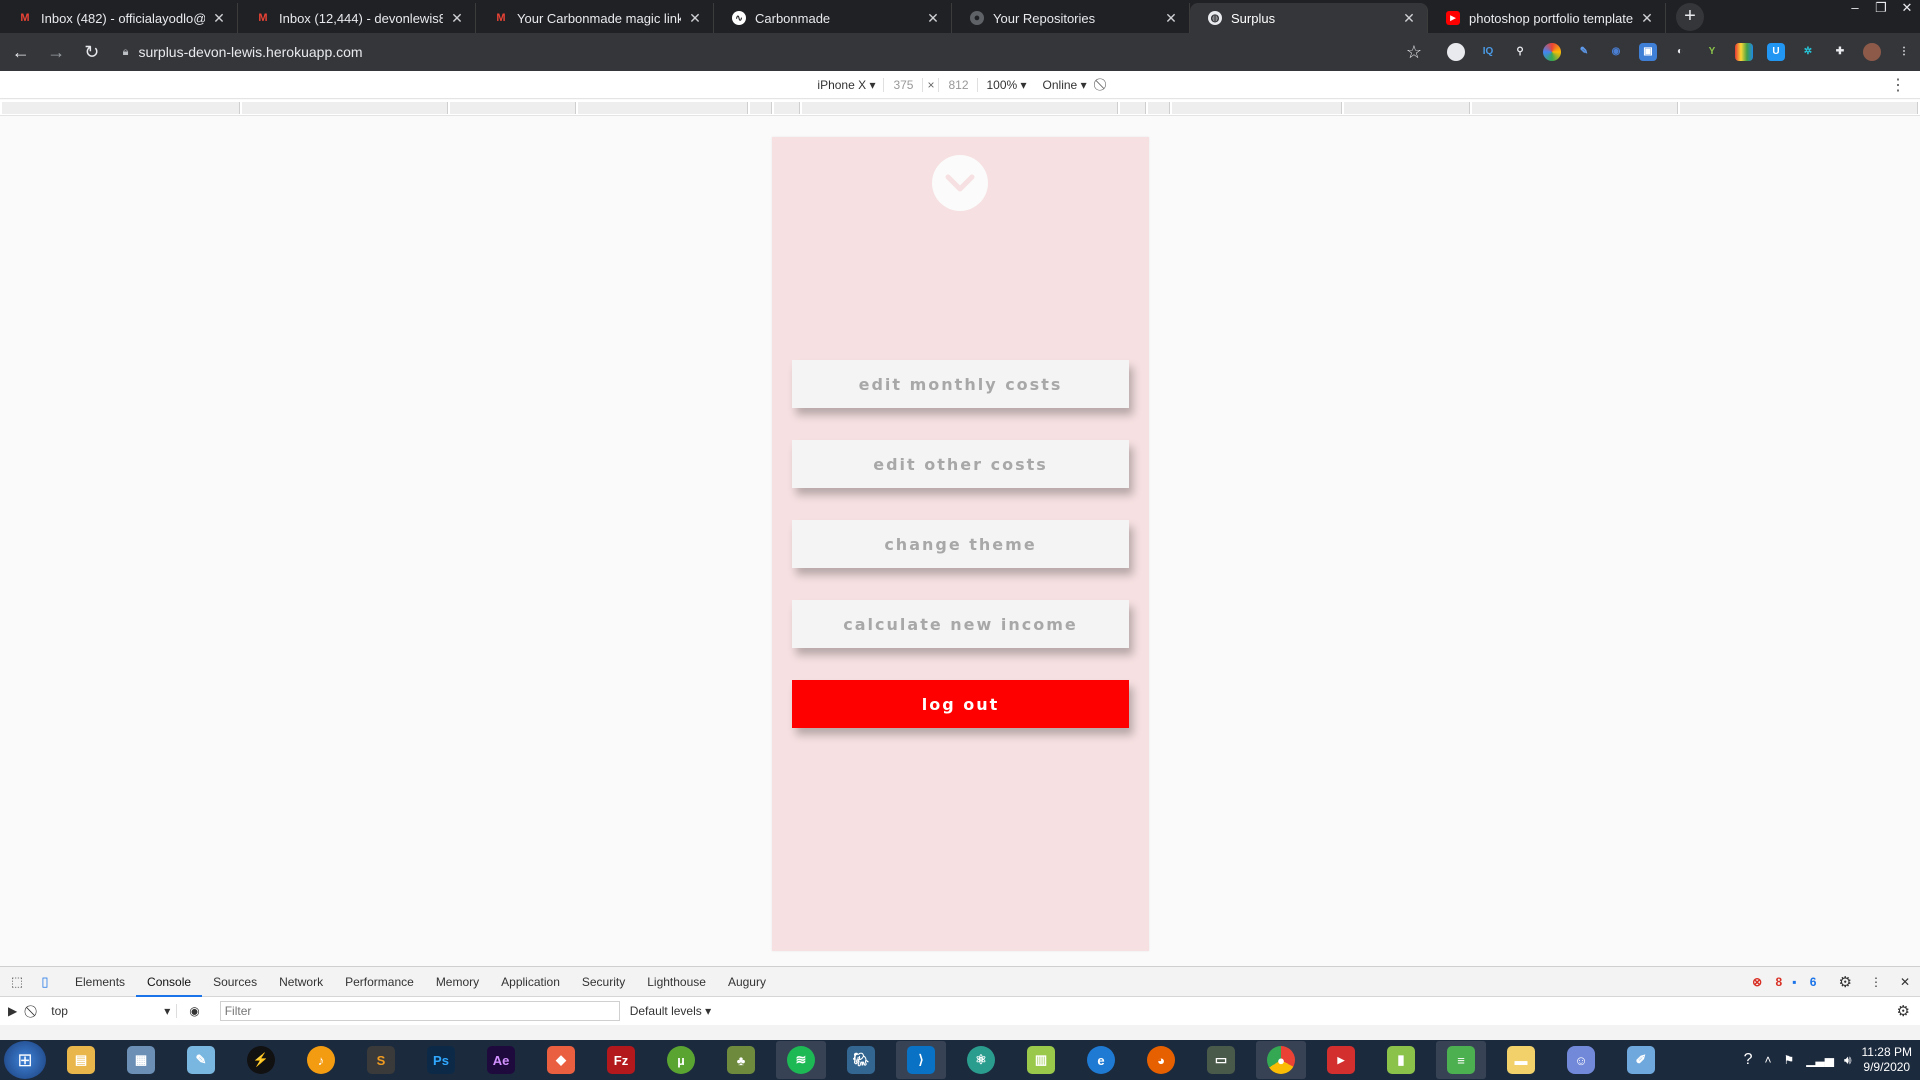  I want to click on folder-icon: ▬, so click(1521, 1060).